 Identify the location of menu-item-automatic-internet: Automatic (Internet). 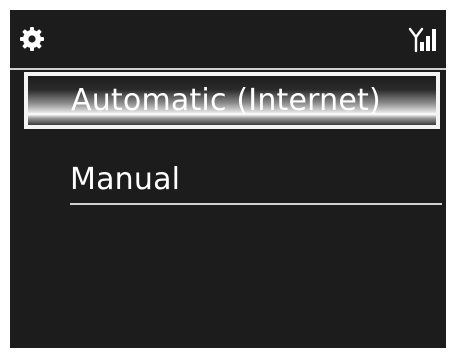
(232, 100).